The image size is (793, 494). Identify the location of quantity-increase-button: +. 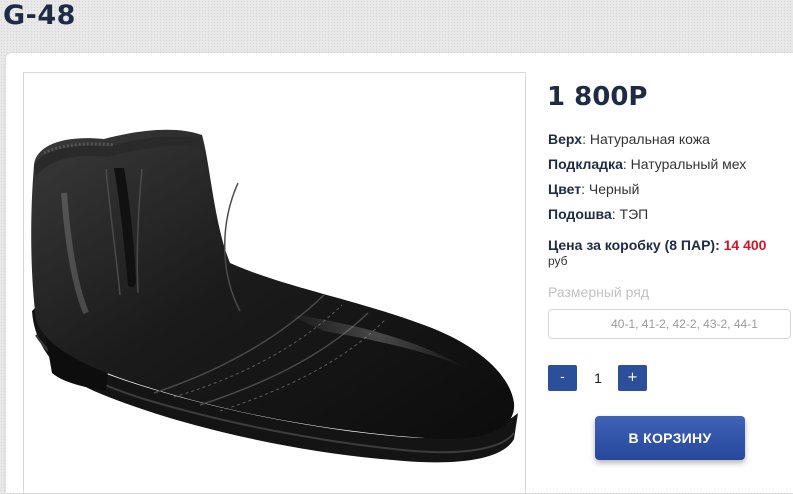
(632, 378).